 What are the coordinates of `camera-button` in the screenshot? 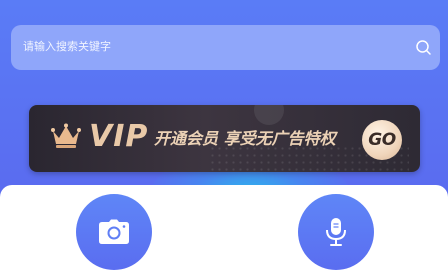 It's located at (114, 232).